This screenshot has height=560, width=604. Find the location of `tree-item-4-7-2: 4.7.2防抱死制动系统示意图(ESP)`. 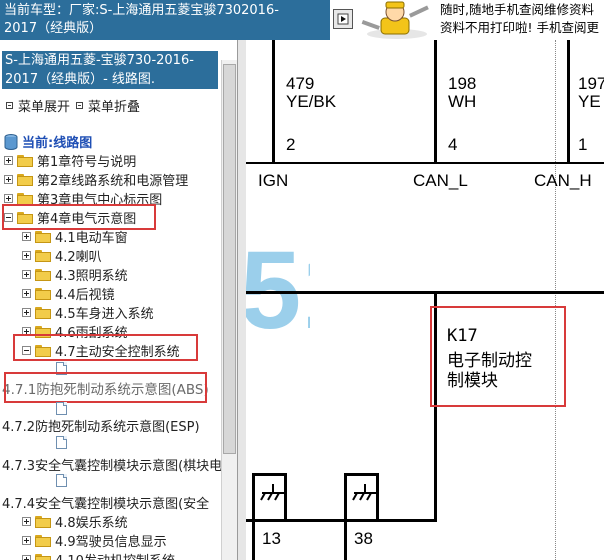

tree-item-4-7-2: 4.7.2防抱死制动系统示意图(ESP) is located at coordinates (101, 425).